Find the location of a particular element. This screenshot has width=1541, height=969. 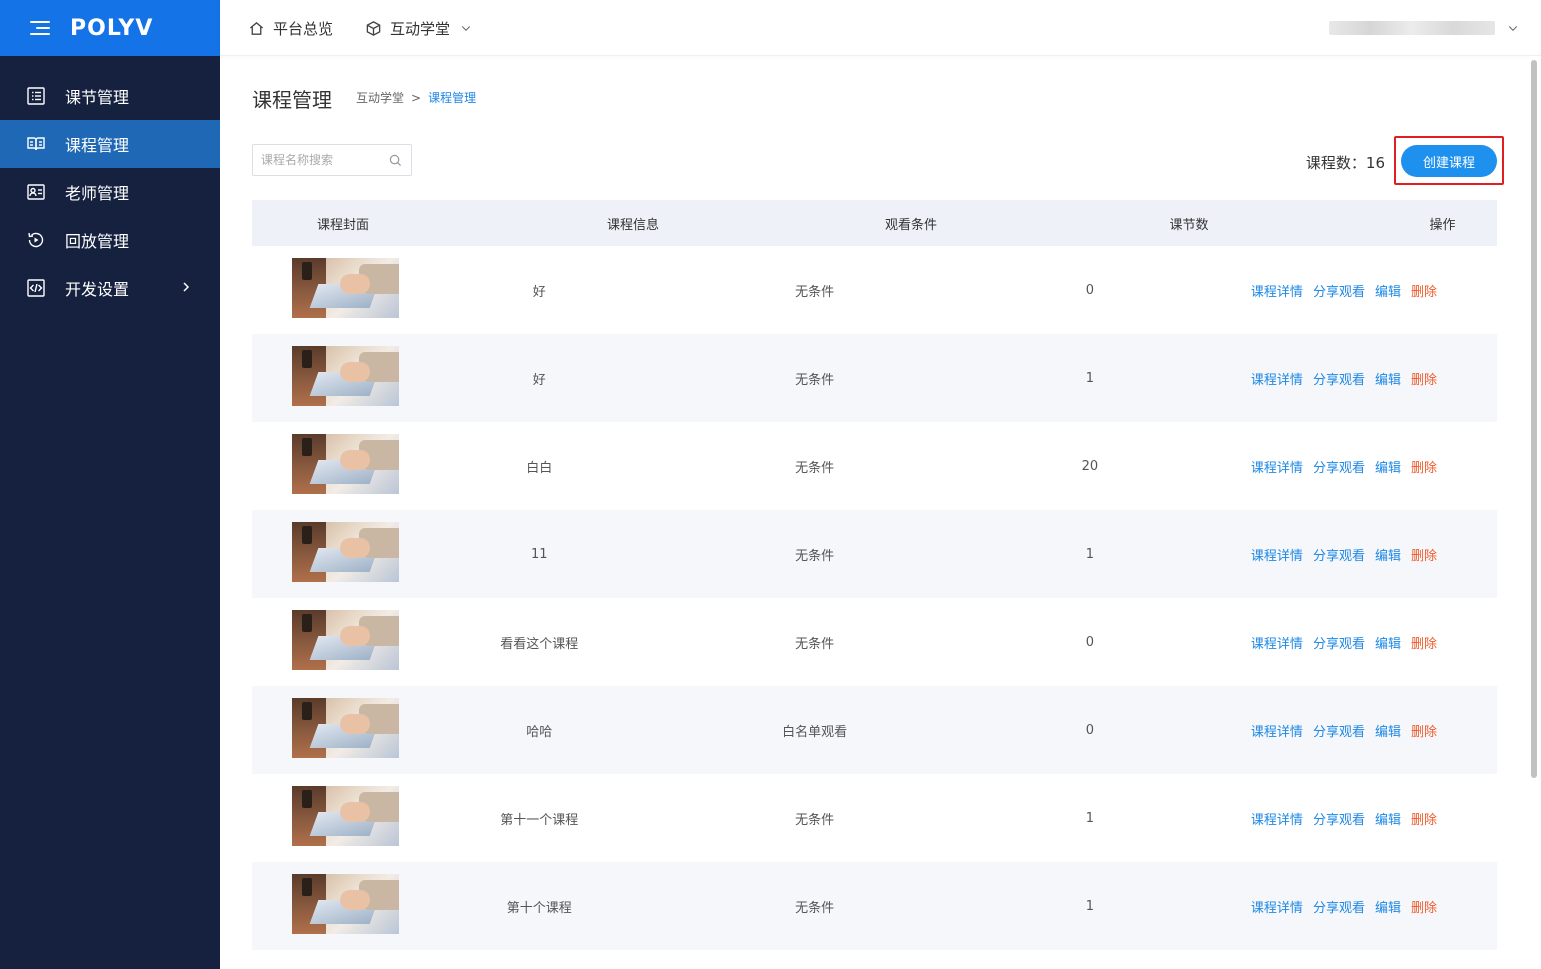

search-box is located at coordinates (332, 160).